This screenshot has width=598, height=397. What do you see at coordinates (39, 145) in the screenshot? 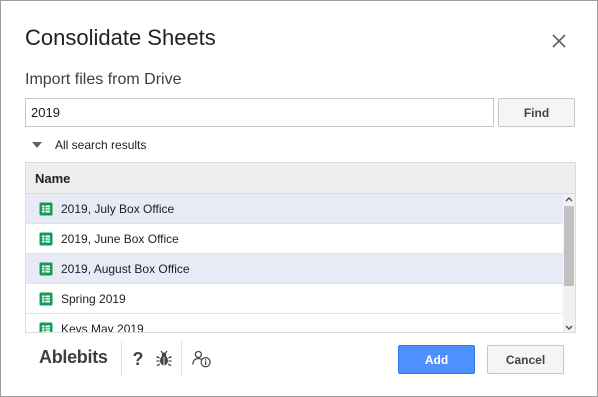
I see `caret-down-icon` at bounding box center [39, 145].